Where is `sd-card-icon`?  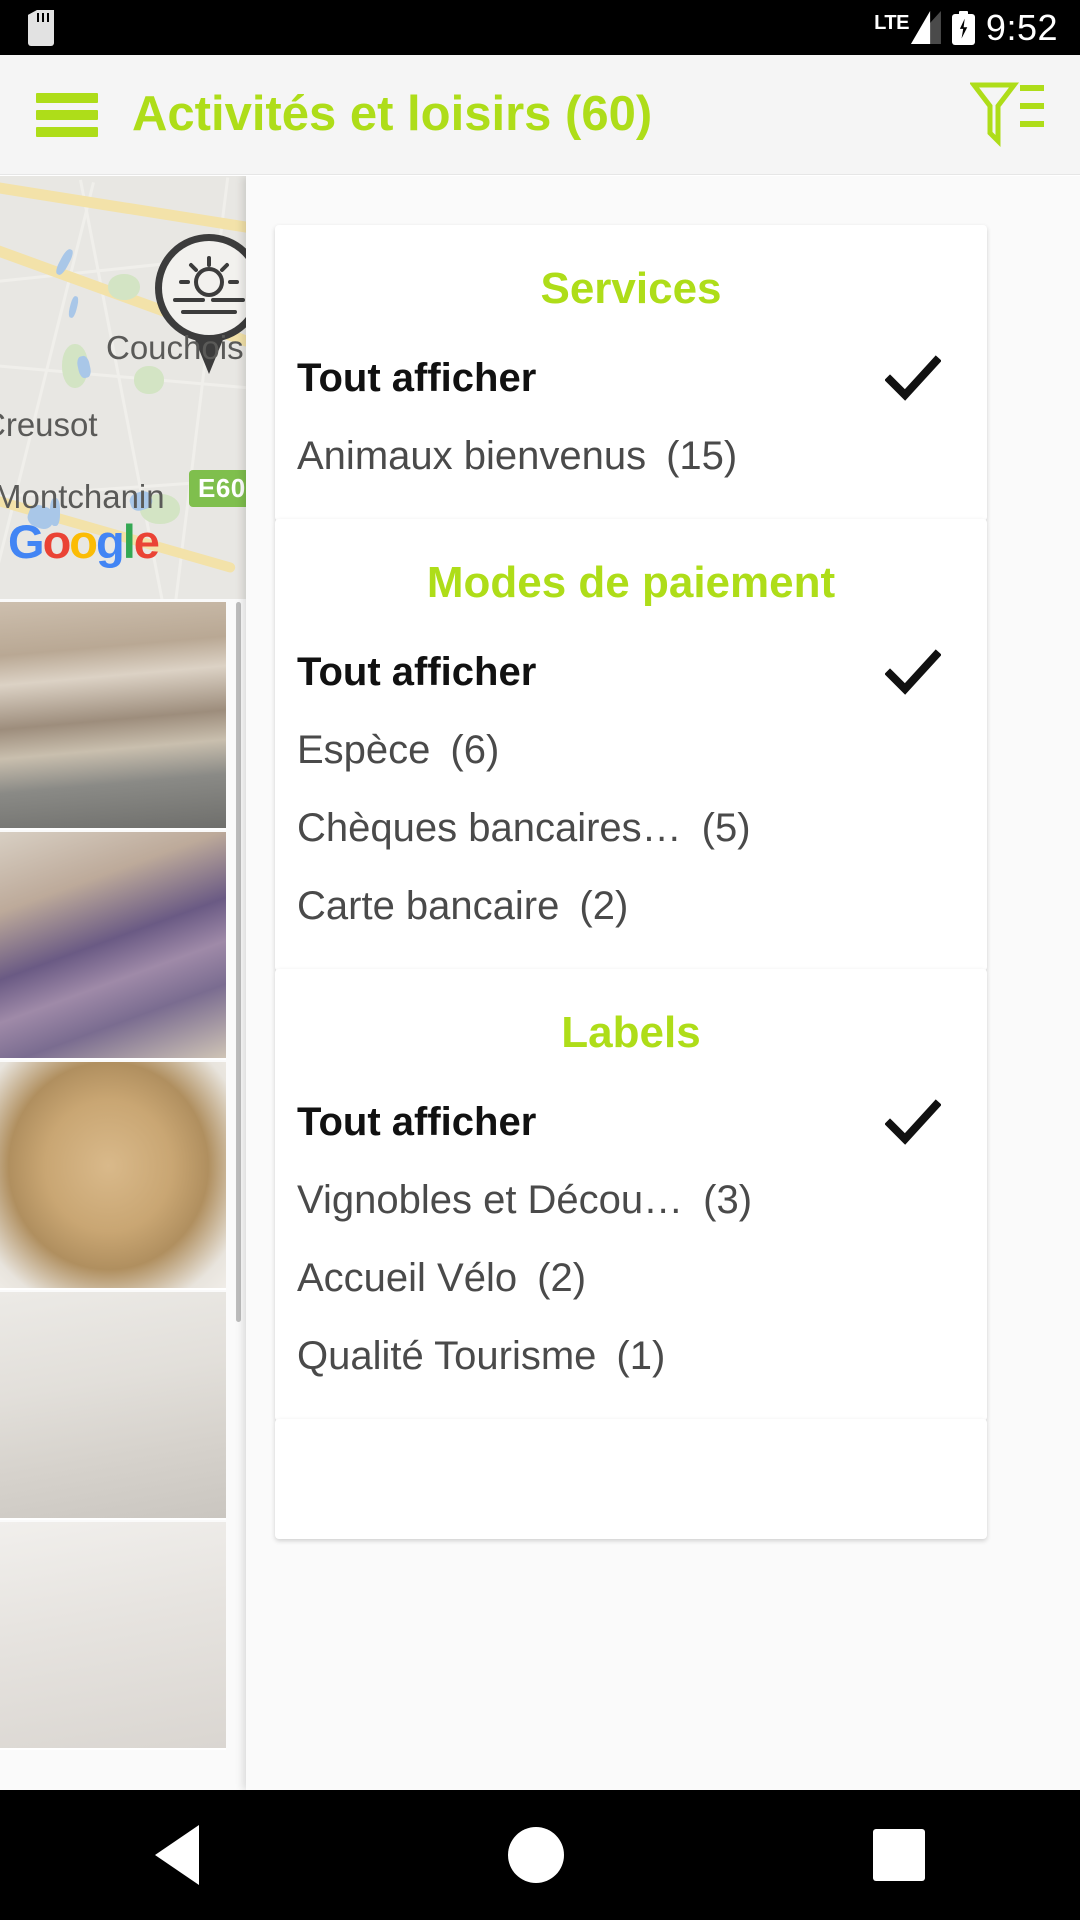
sd-card-icon is located at coordinates (41, 27).